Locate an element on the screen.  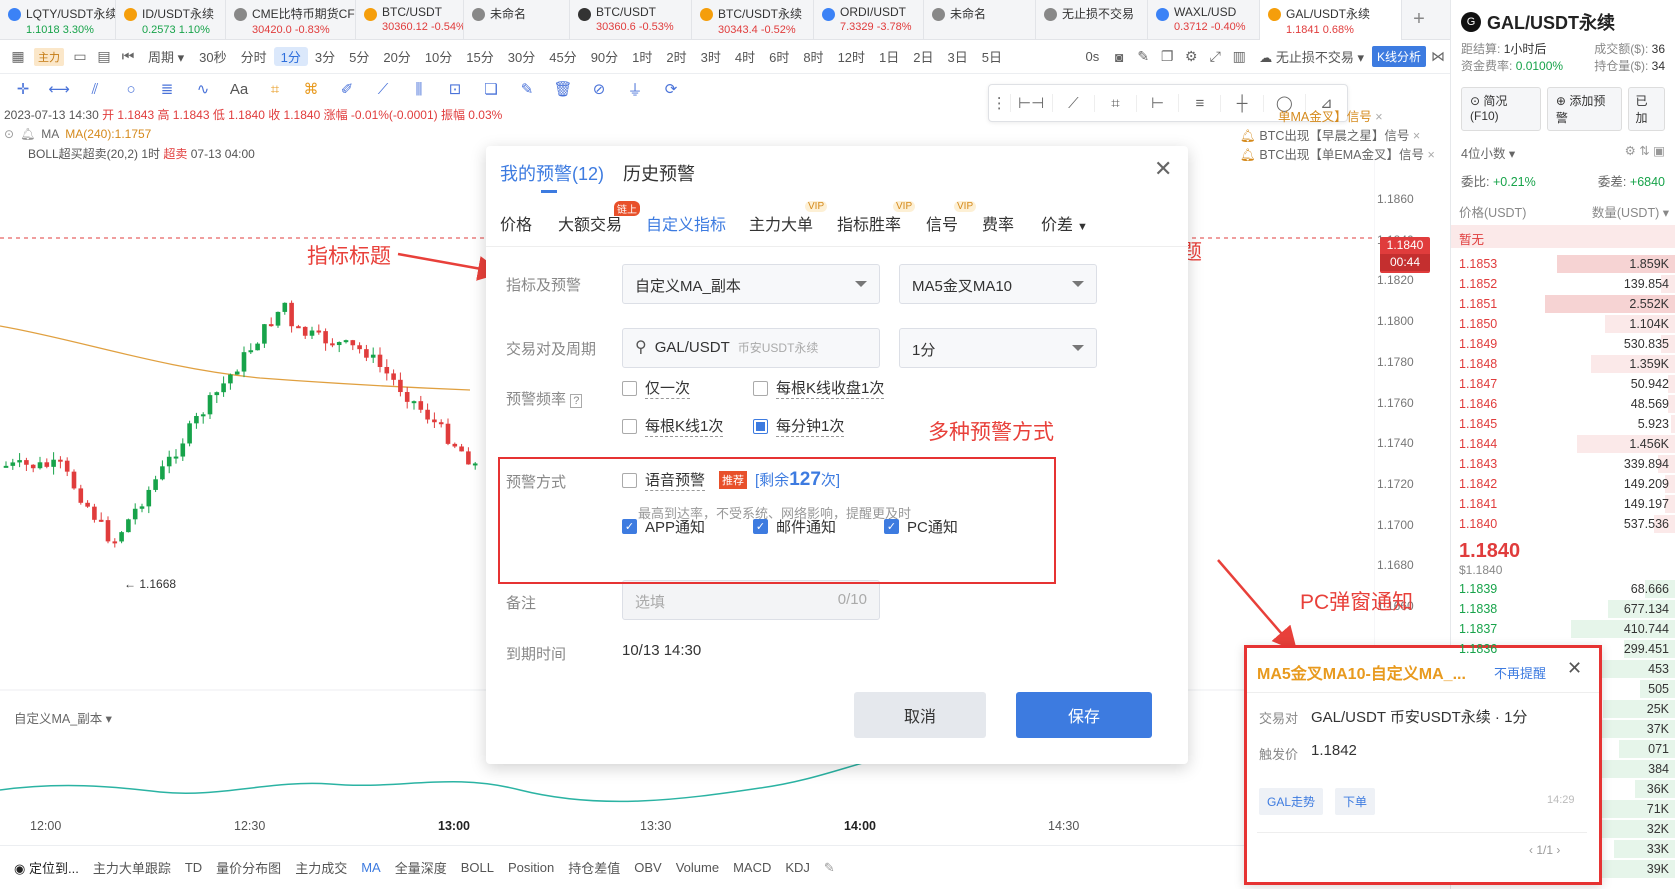
add-tab-icon: + is located at coordinates (1419, 19).